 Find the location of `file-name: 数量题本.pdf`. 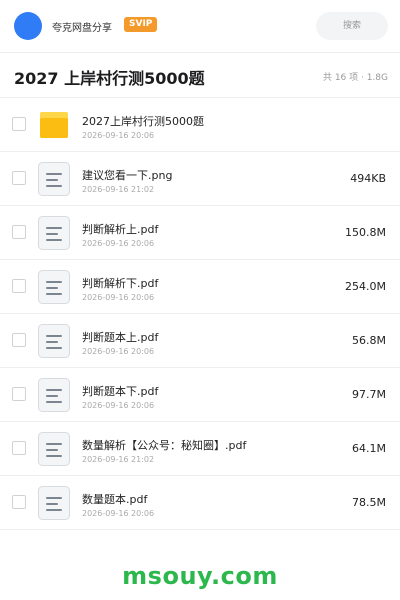

file-name: 数量题本.pdf is located at coordinates (114, 499).